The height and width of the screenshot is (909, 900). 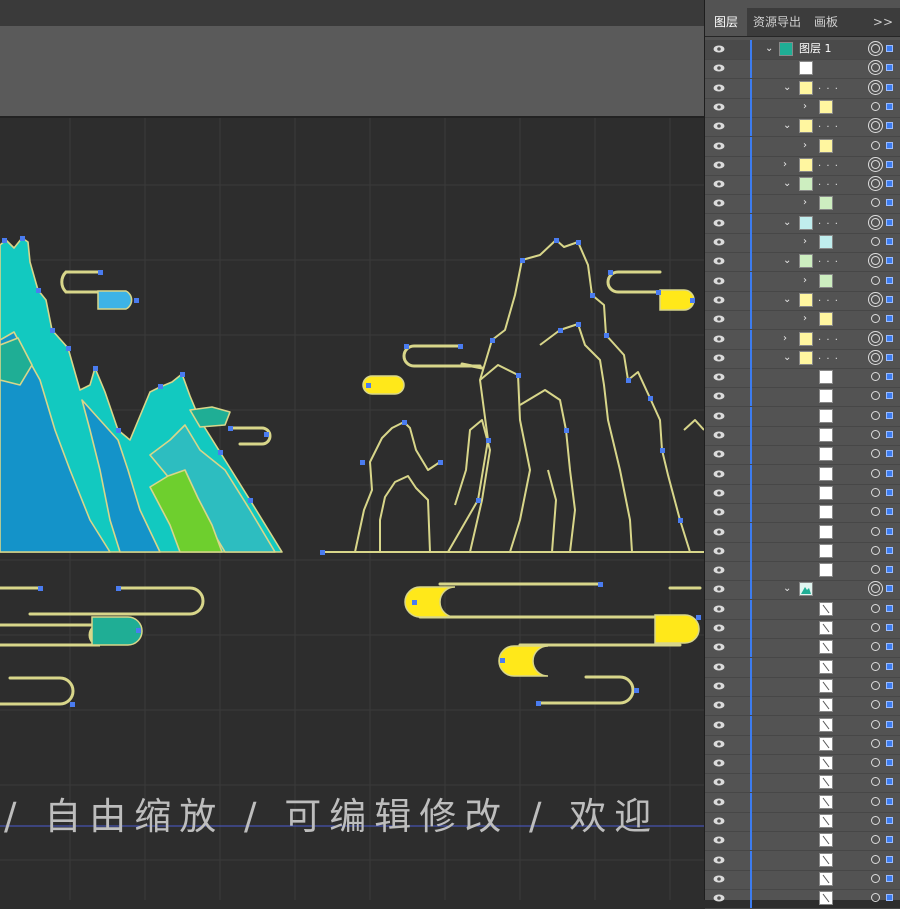 What do you see at coordinates (802, 165) in the screenshot?
I see `layer-row: › . . .` at bounding box center [802, 165].